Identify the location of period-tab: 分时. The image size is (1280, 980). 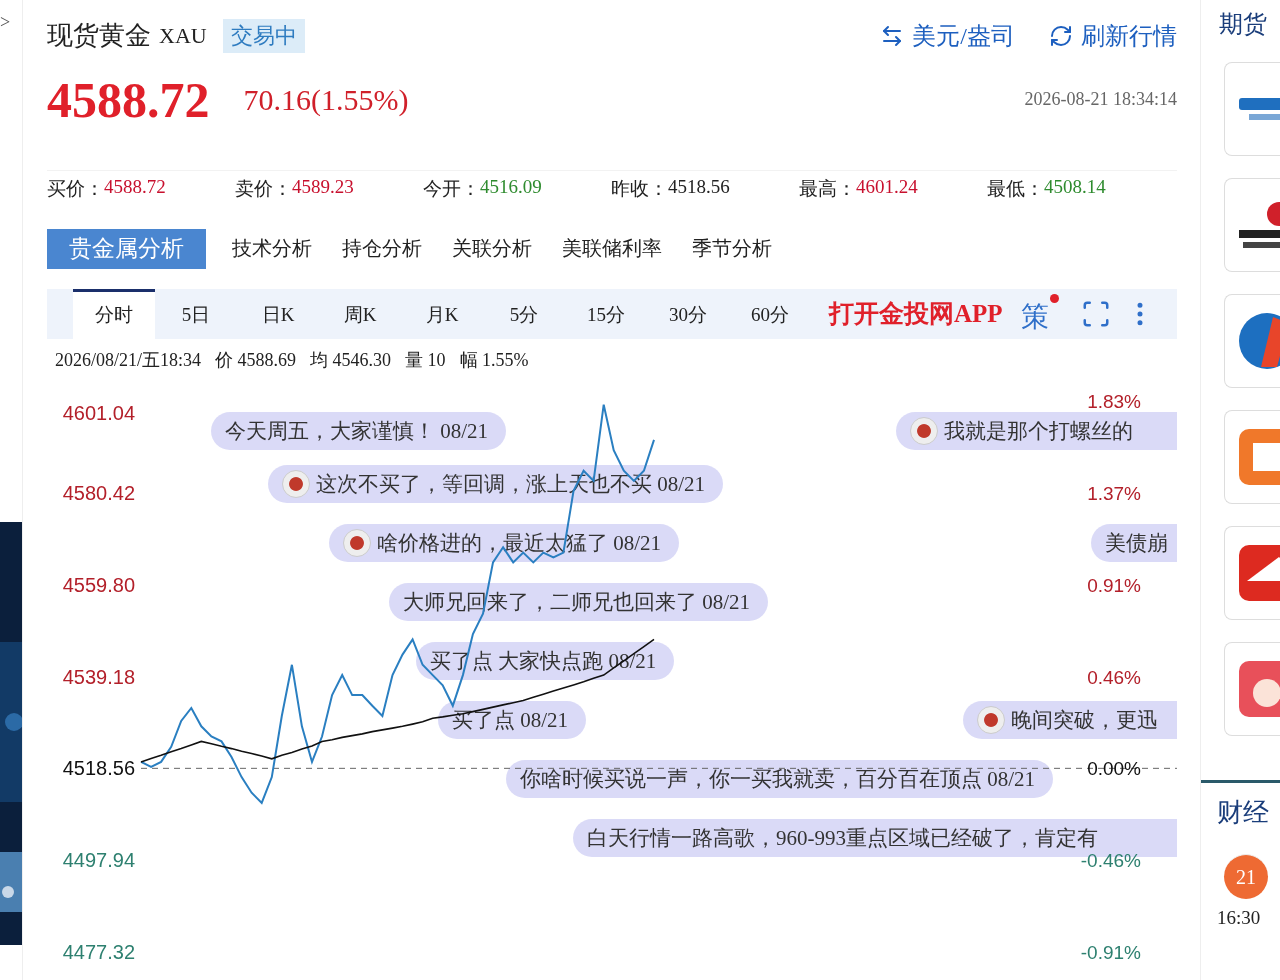
(114, 313).